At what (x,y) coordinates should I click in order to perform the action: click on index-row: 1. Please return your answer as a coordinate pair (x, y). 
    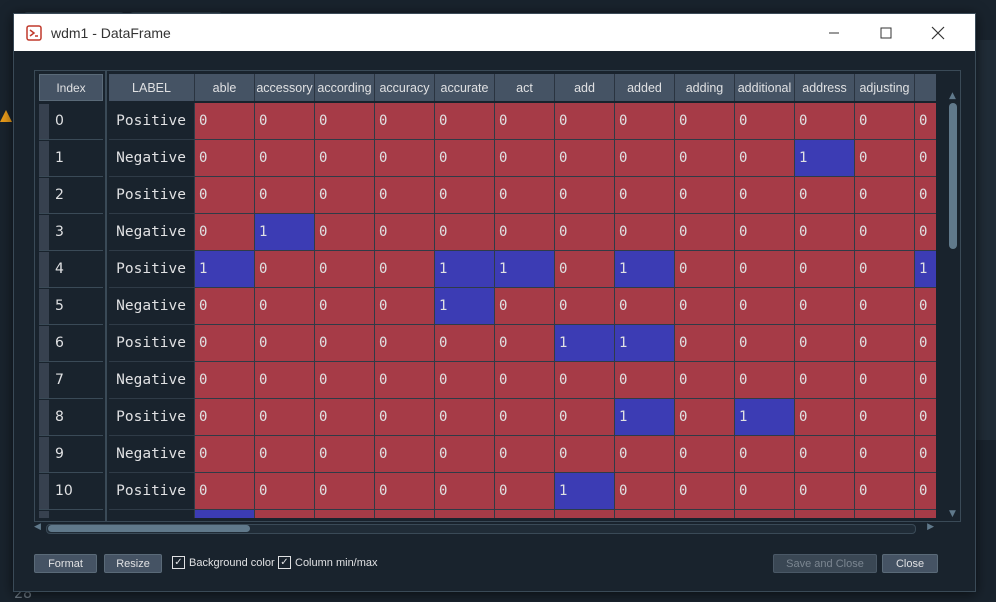
    Looking at the image, I should click on (71, 158).